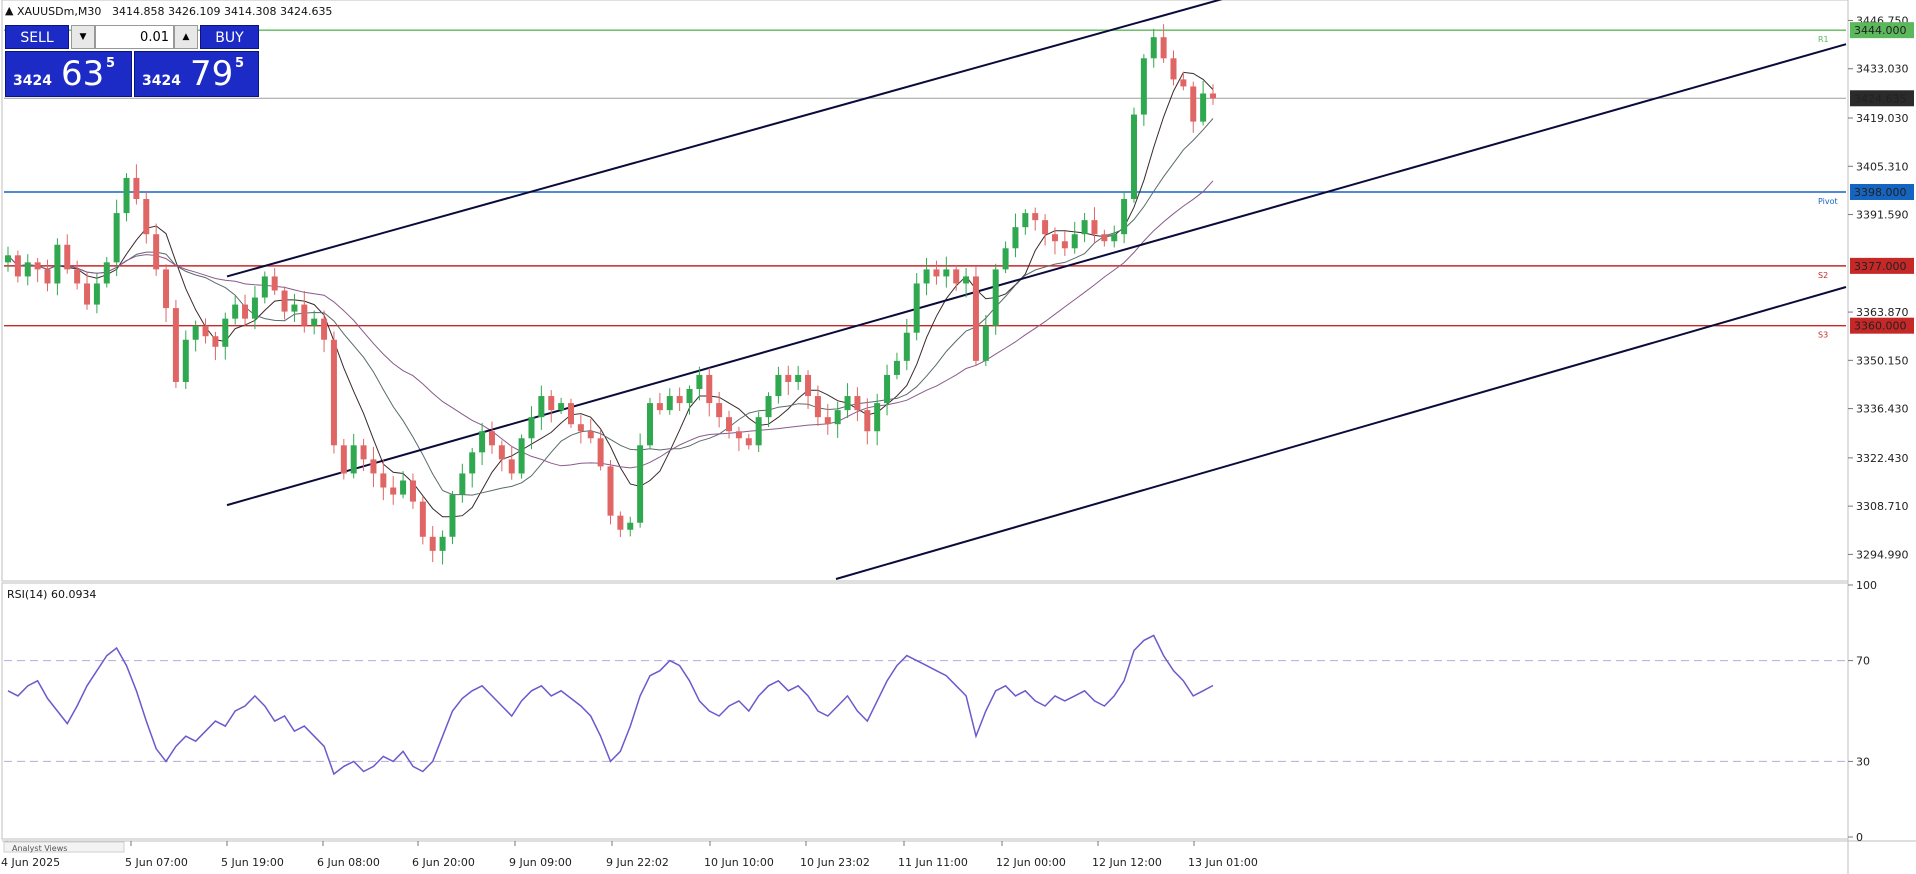  I want to click on price-tick-label: 3336.430, so click(1882, 409).